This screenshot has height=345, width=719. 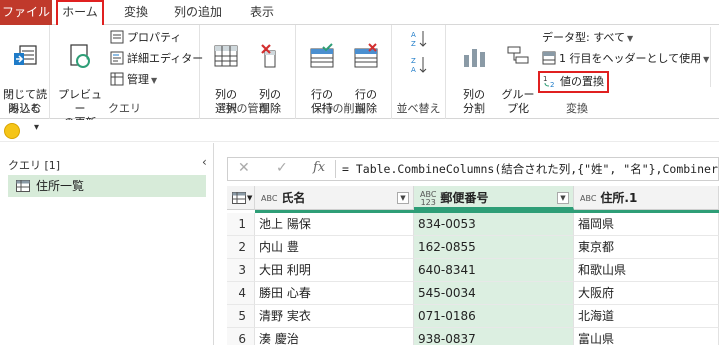 What do you see at coordinates (80, 56) in the screenshot?
I see `refresh-icon` at bounding box center [80, 56].